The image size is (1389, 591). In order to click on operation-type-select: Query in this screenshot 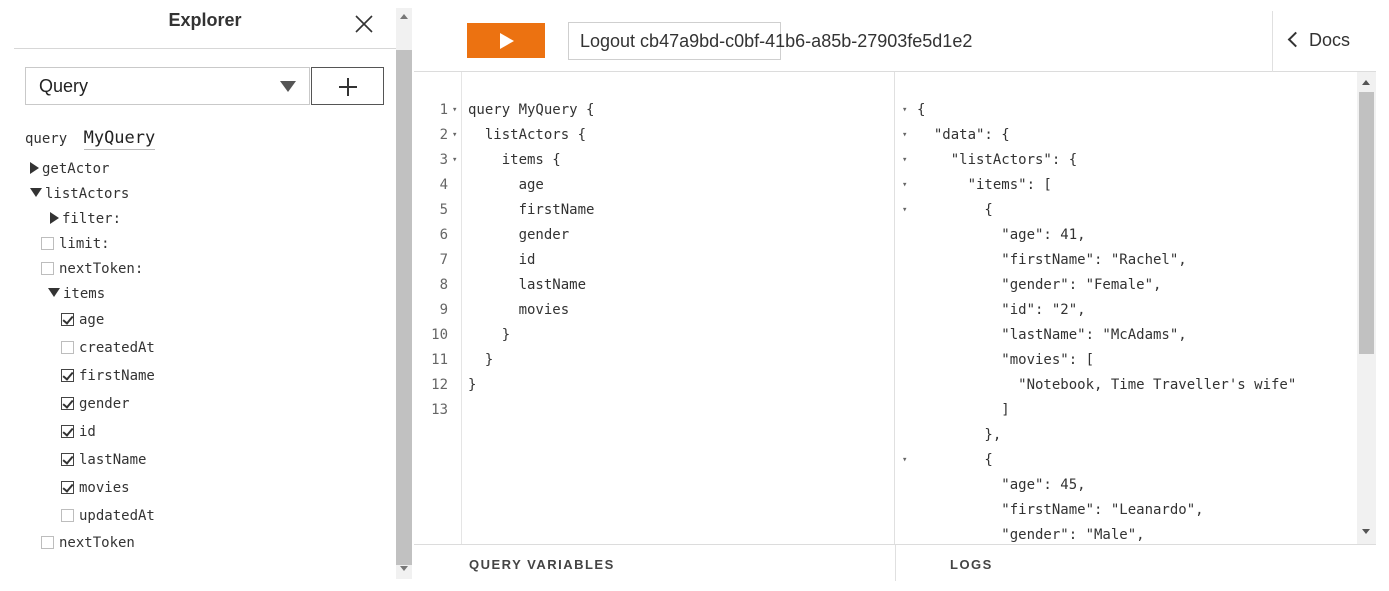, I will do `click(167, 86)`.